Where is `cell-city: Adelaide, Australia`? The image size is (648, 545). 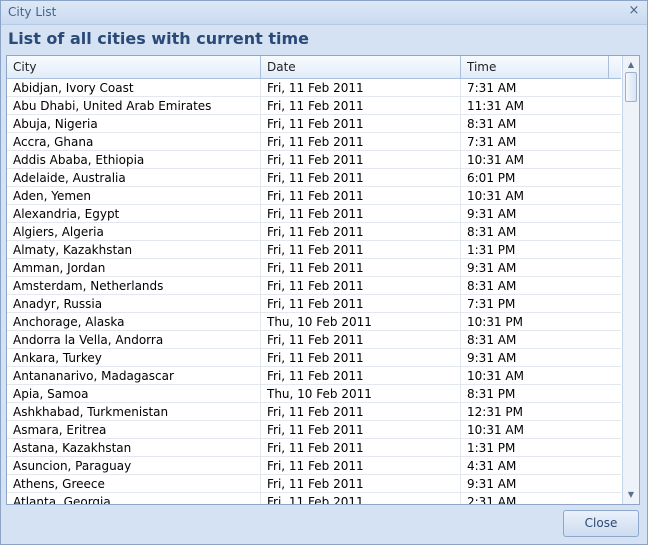 cell-city: Adelaide, Australia is located at coordinates (134, 178).